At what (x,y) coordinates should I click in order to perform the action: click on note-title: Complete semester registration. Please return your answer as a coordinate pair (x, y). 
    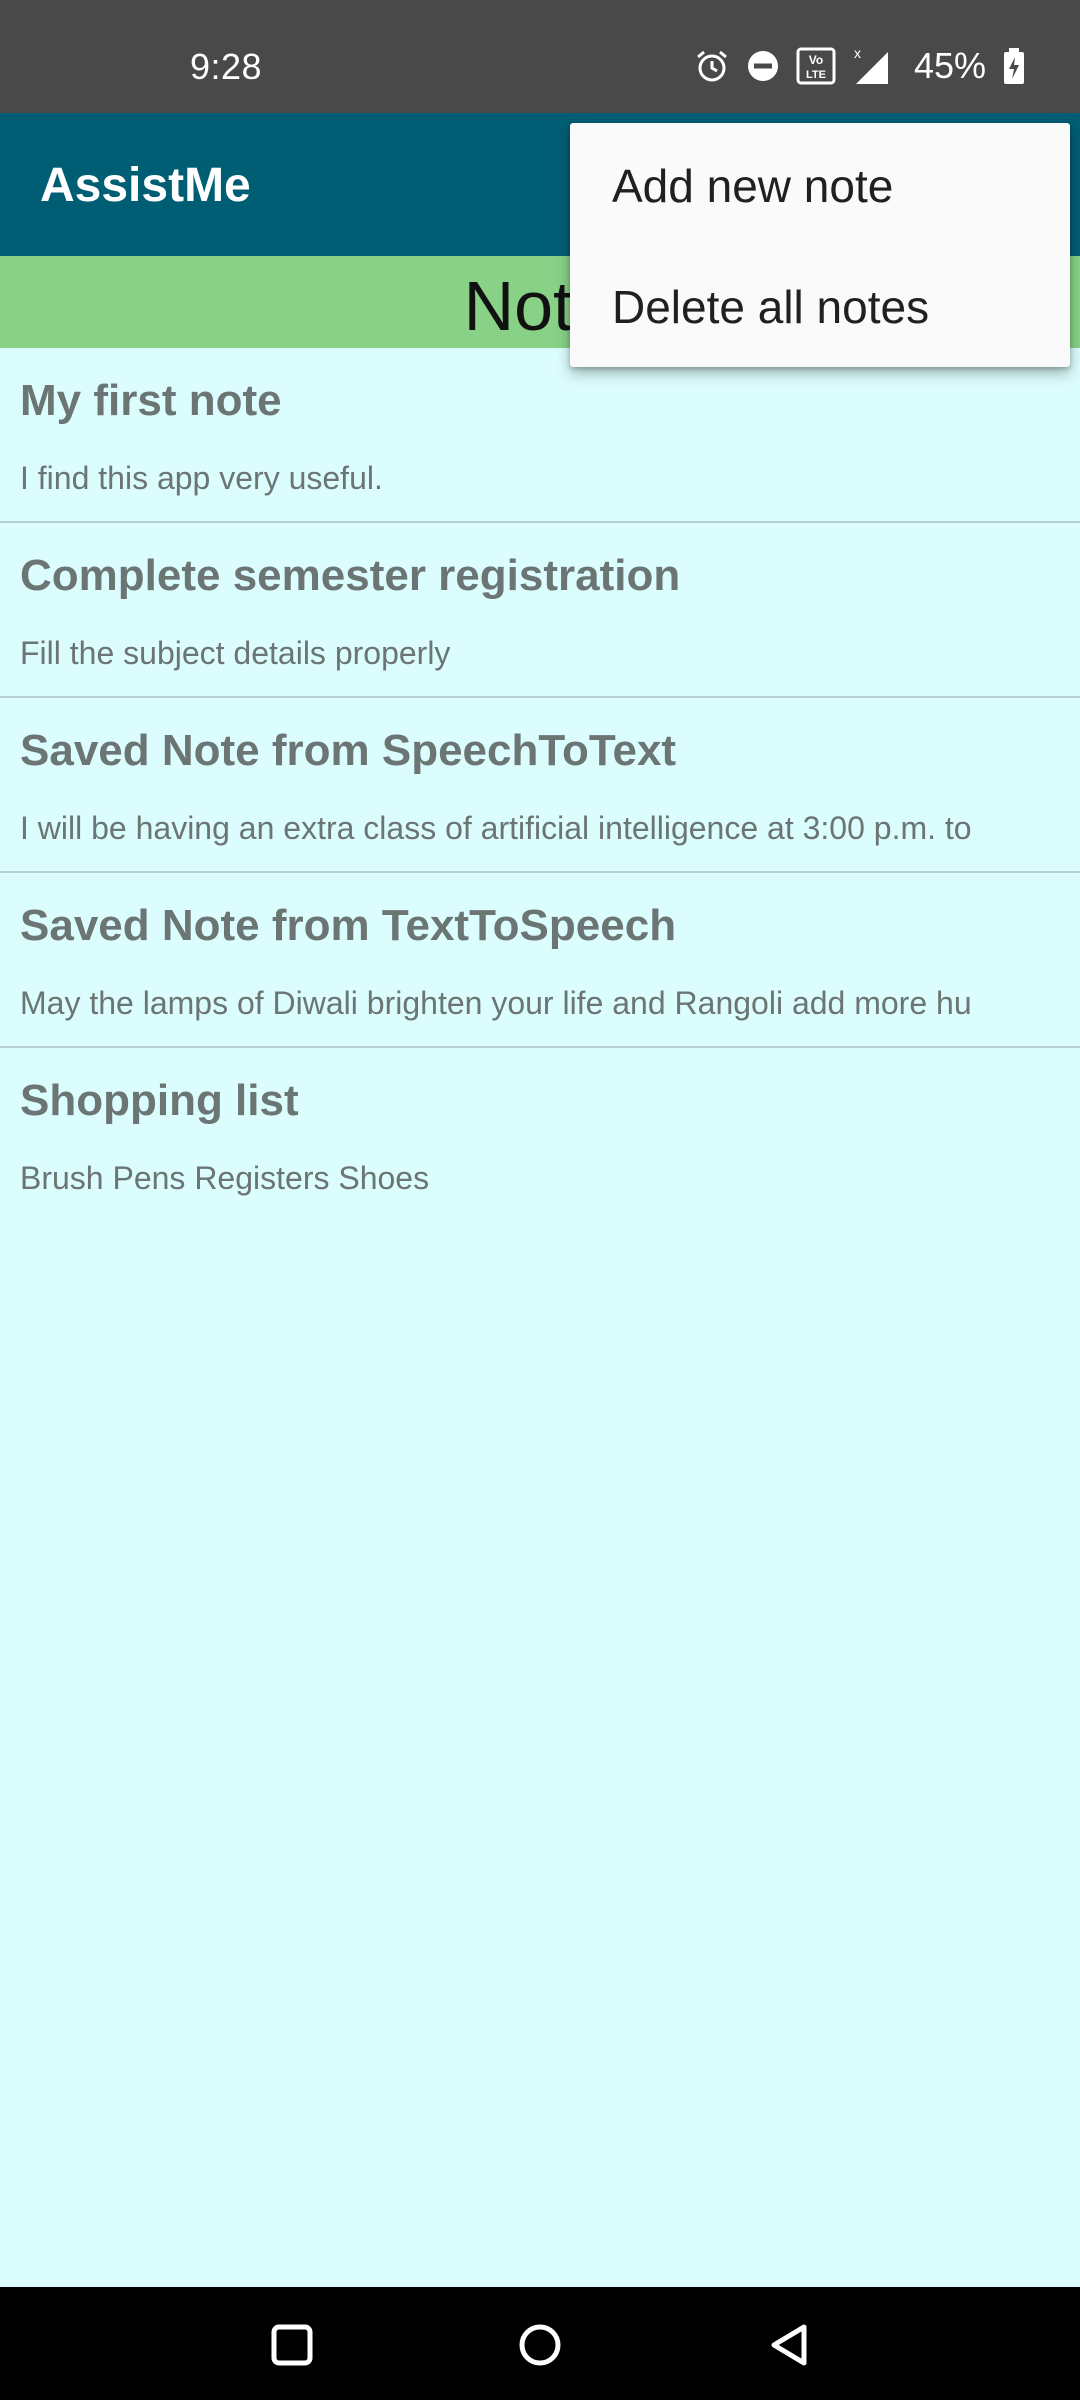
    Looking at the image, I should click on (350, 575).